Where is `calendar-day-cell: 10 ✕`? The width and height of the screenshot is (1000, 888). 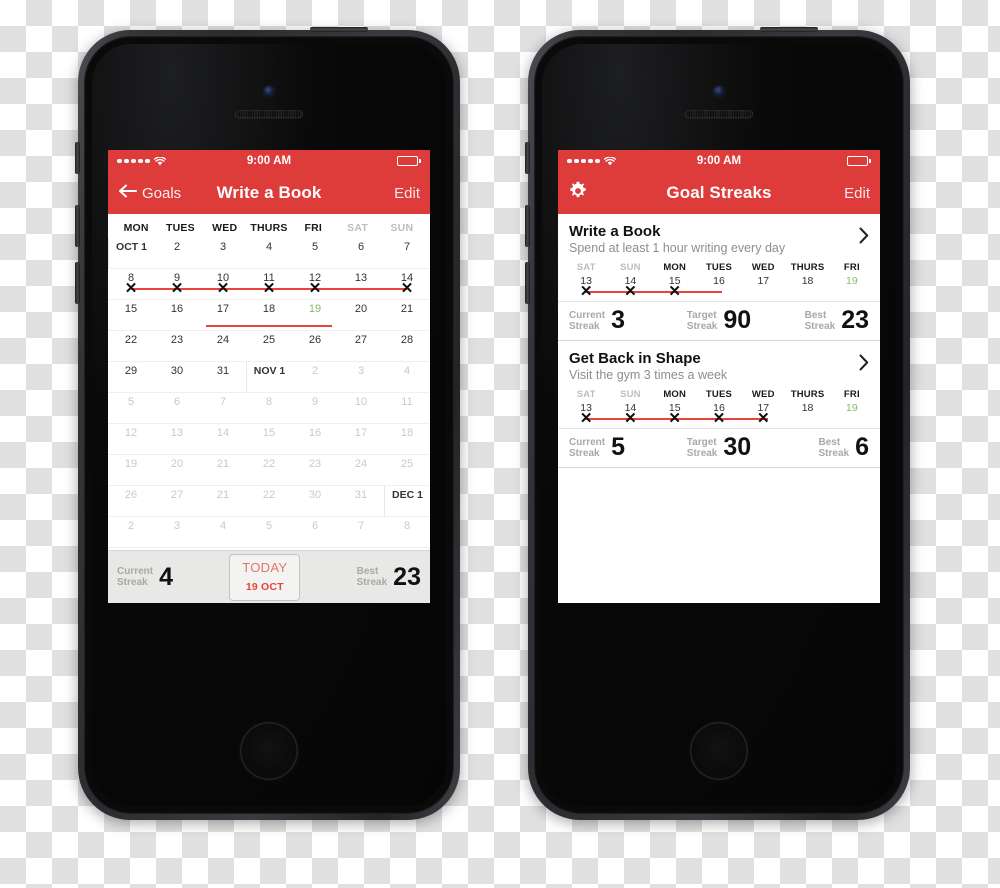 calendar-day-cell: 10 ✕ is located at coordinates (223, 284).